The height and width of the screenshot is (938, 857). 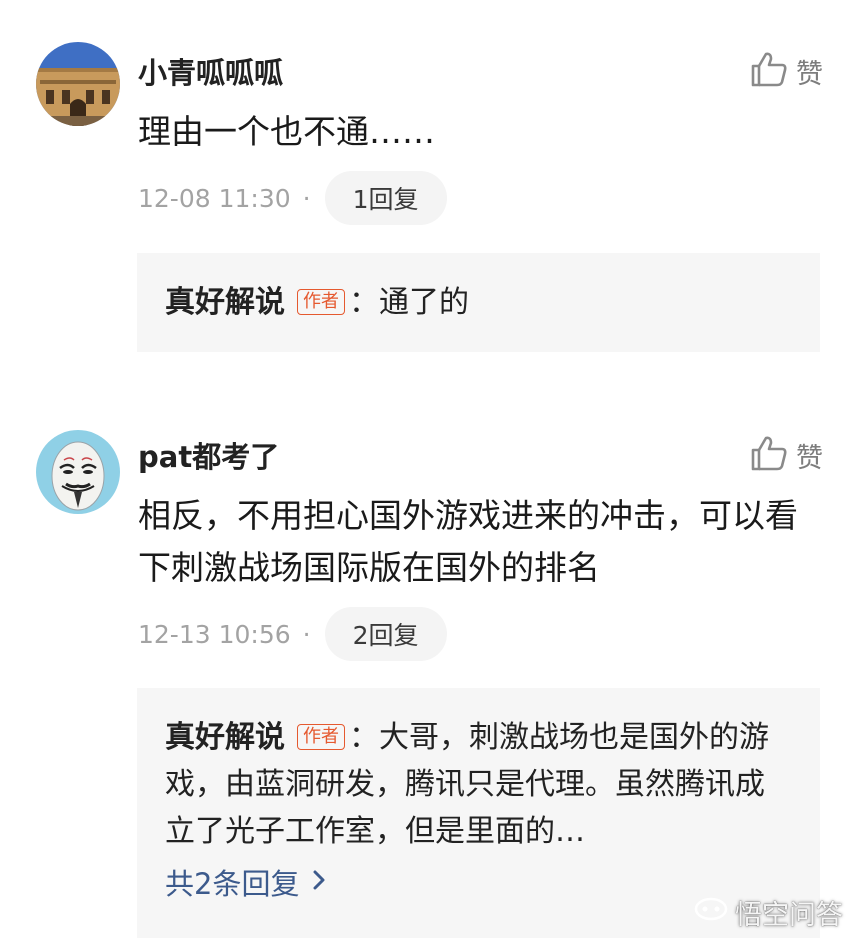 What do you see at coordinates (210, 71) in the screenshot?
I see `username: 小青呱呱呱` at bounding box center [210, 71].